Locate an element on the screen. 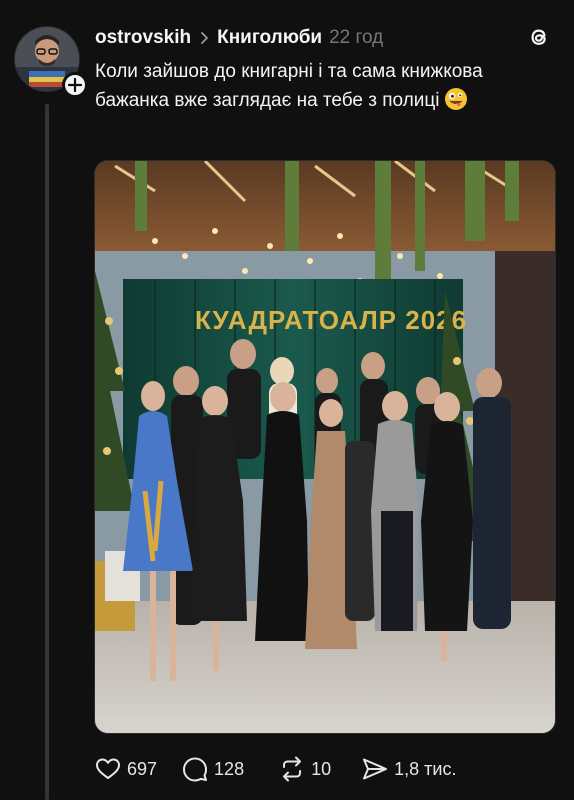 This screenshot has width=574, height=800. thread-line is located at coordinates (47, 452).